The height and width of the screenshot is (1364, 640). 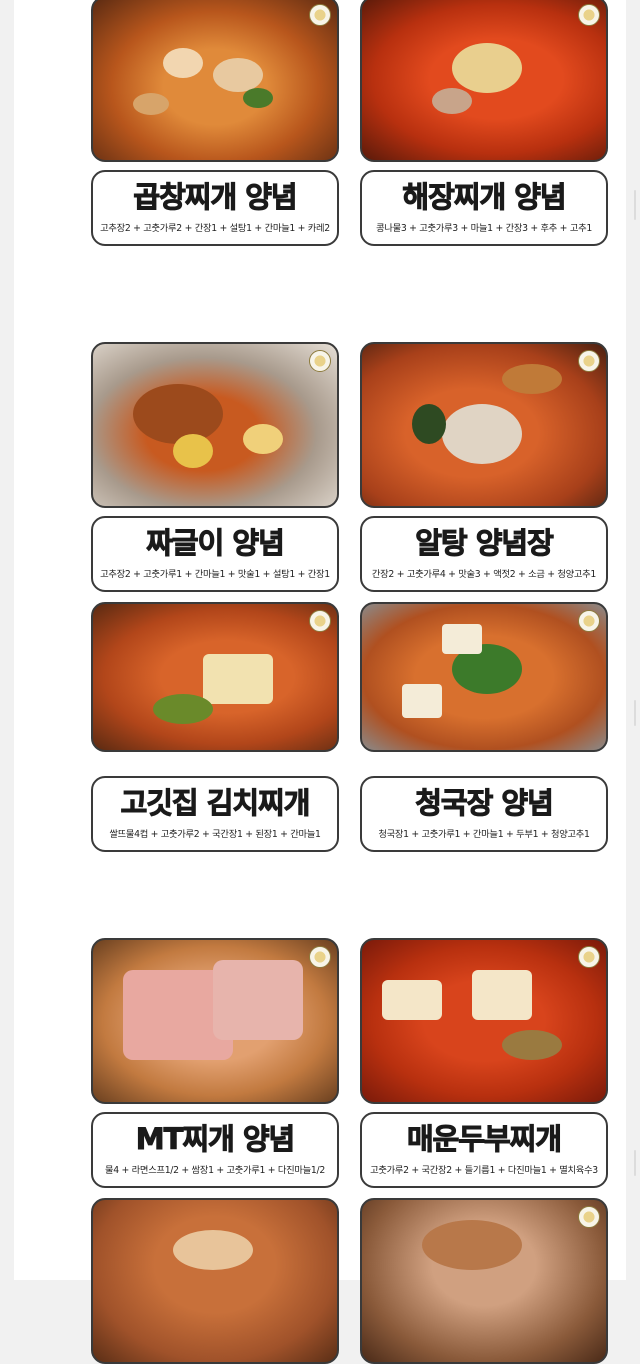 I want to click on cheonggukjang-photo, so click(x=484, y=677).